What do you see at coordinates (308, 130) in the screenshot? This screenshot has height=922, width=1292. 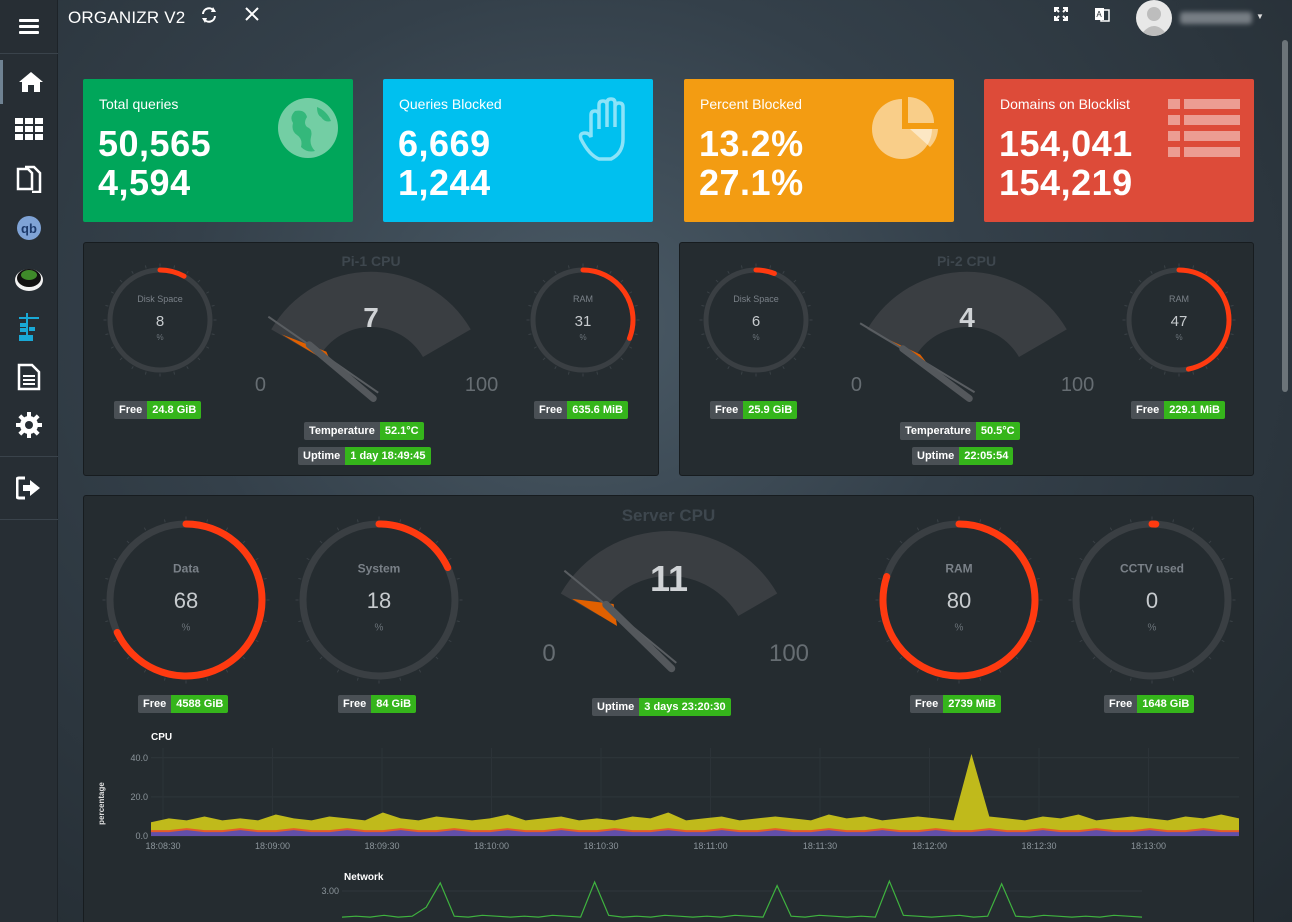 I see `globe-icon` at bounding box center [308, 130].